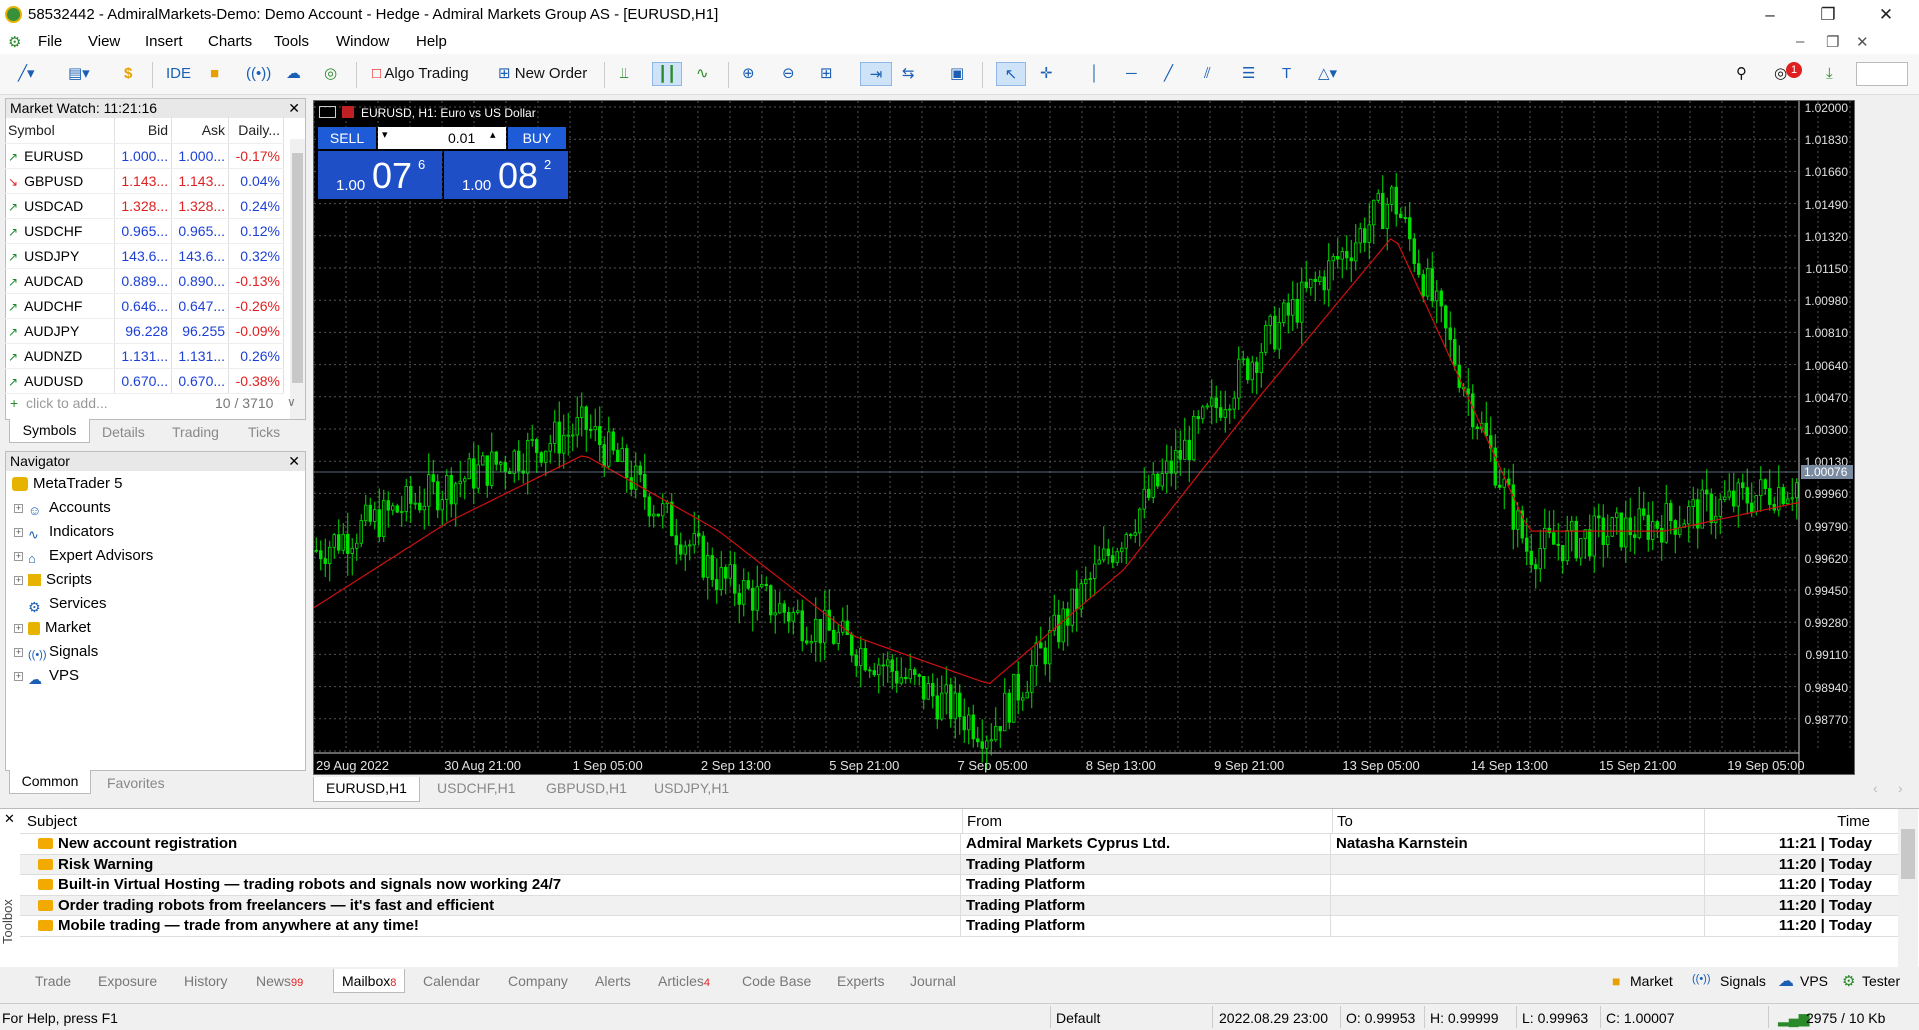  Describe the element at coordinates (67, 604) in the screenshot. I see `nav-item-services: ⚙ Services` at that location.